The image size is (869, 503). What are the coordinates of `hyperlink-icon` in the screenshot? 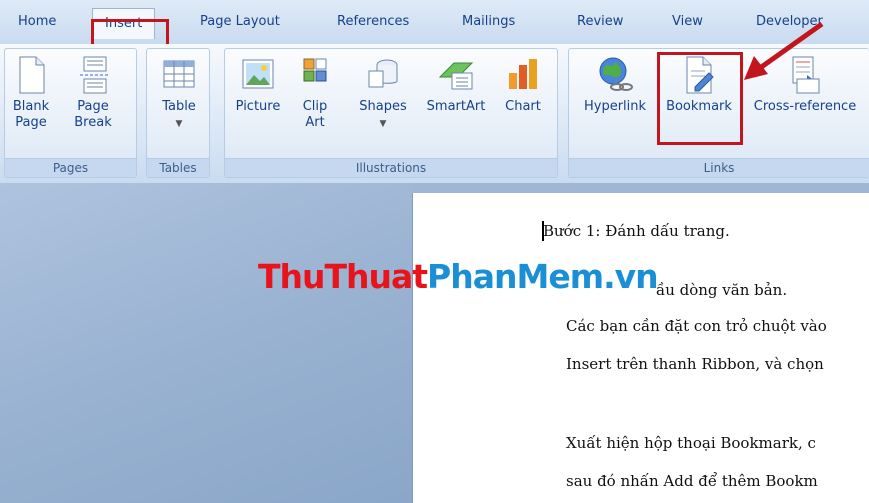 It's located at (616, 74).